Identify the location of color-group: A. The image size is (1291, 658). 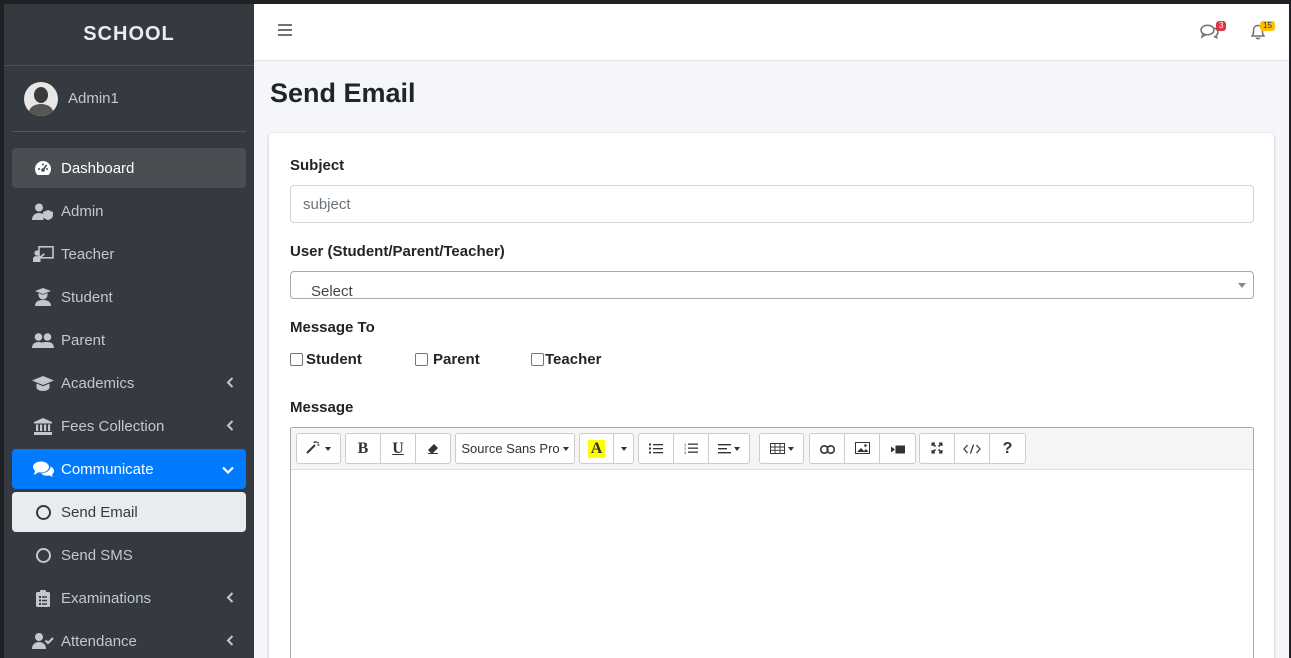
(606, 448).